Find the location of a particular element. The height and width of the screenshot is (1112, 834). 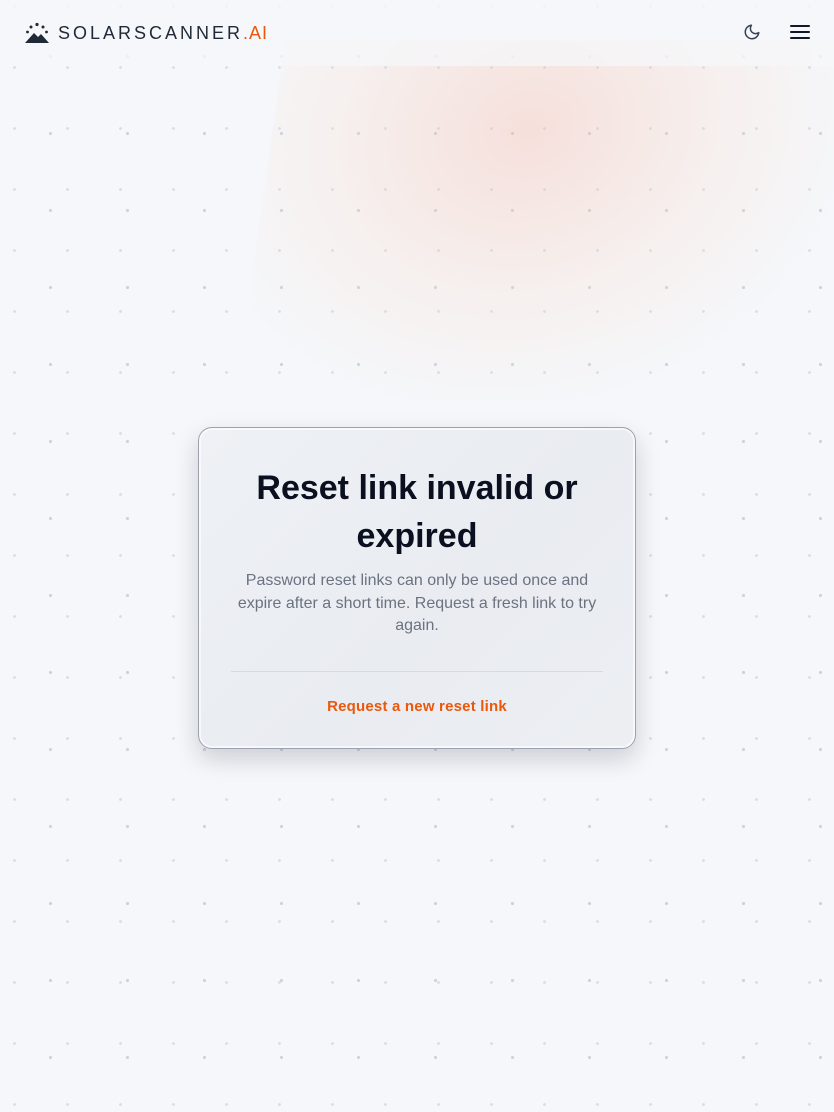

moon-icon is located at coordinates (752, 33).